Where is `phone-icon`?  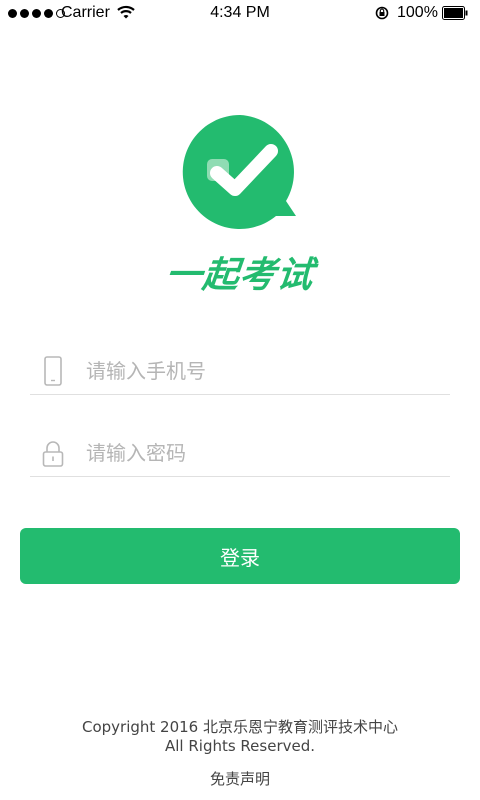 phone-icon is located at coordinates (53, 371).